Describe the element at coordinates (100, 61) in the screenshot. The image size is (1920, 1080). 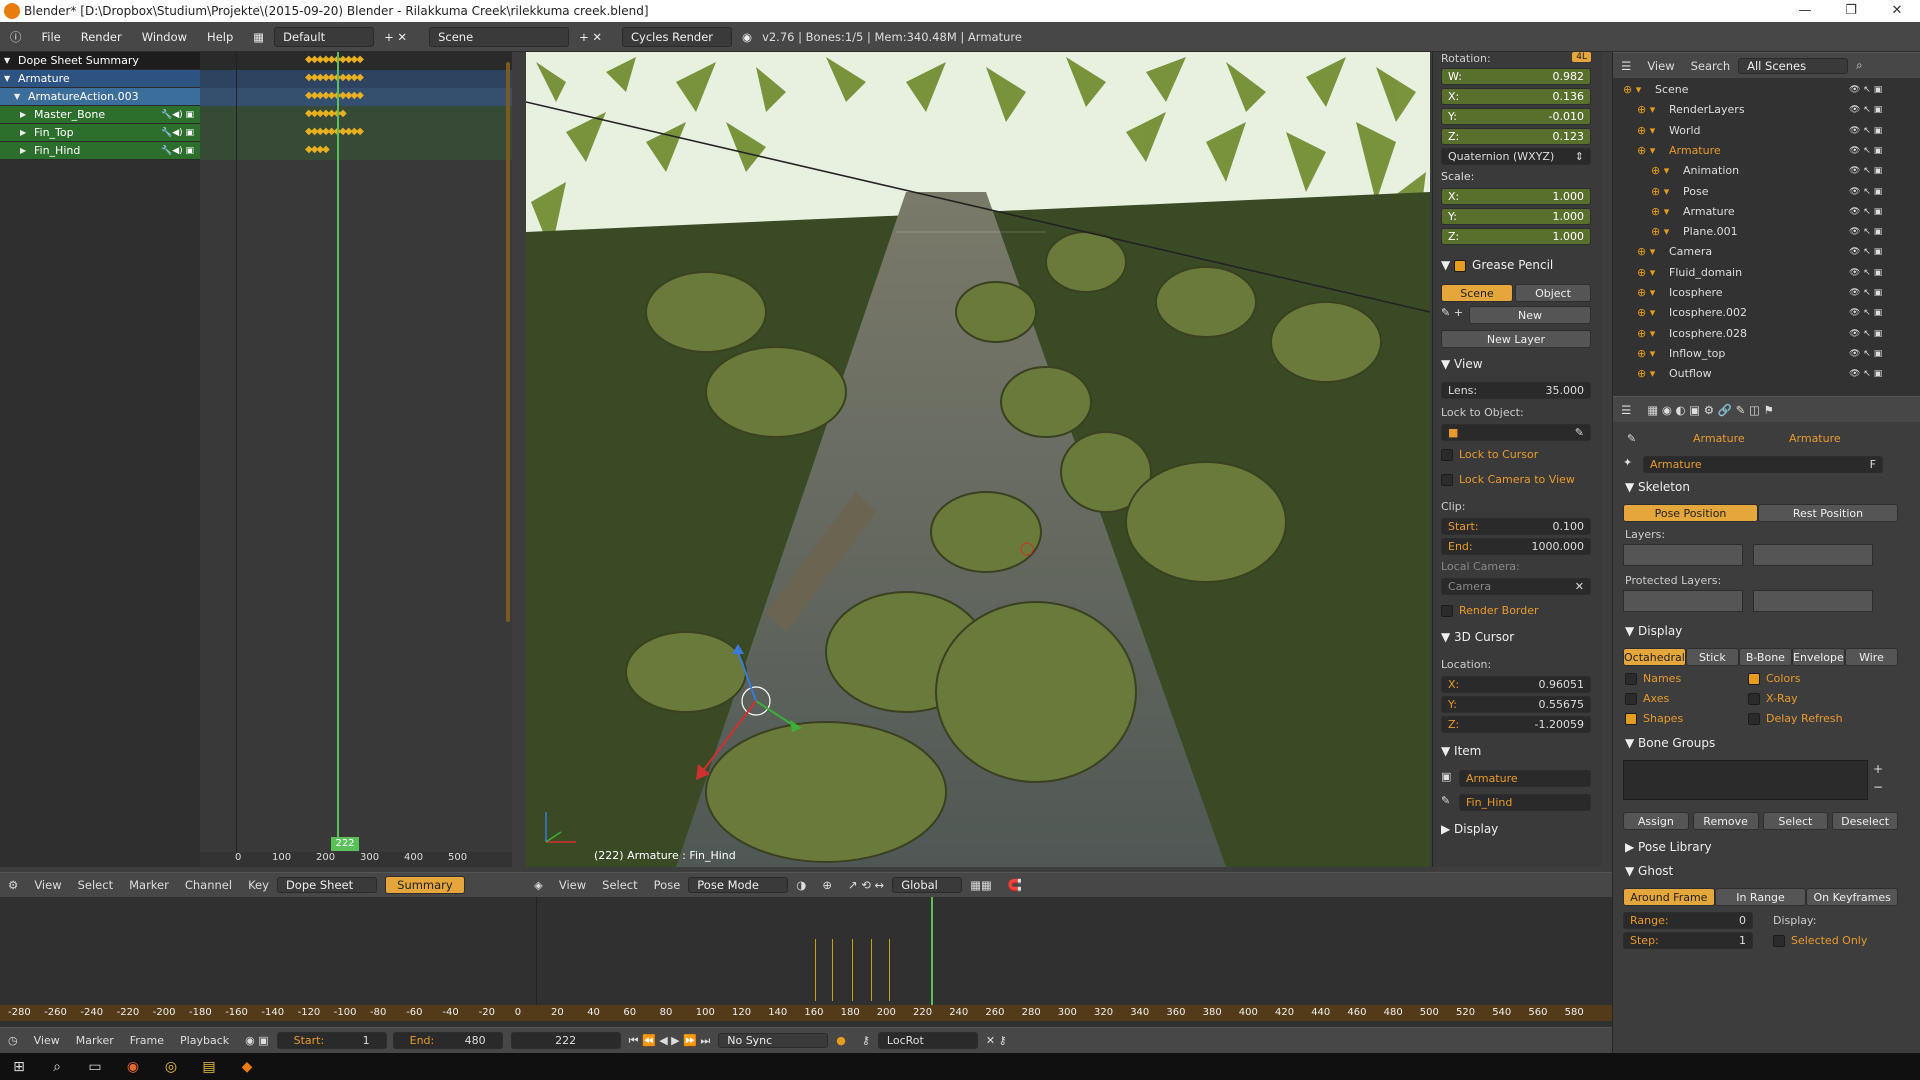
I see `channel-row: ▼ Dope Sheet Summary` at that location.